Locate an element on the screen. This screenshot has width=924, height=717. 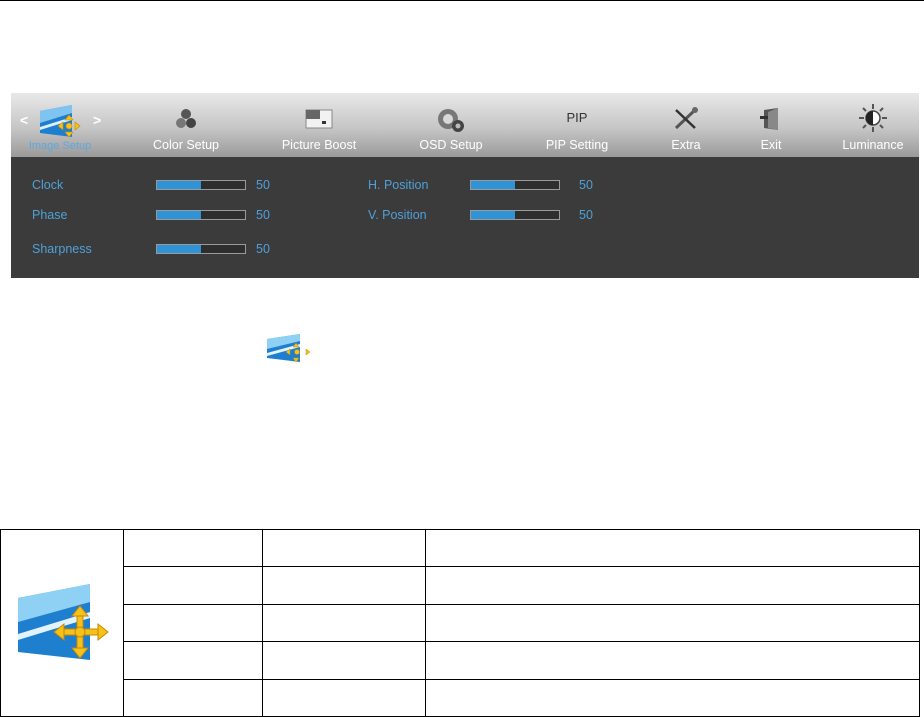
param-label: H. Position is located at coordinates (398, 185).